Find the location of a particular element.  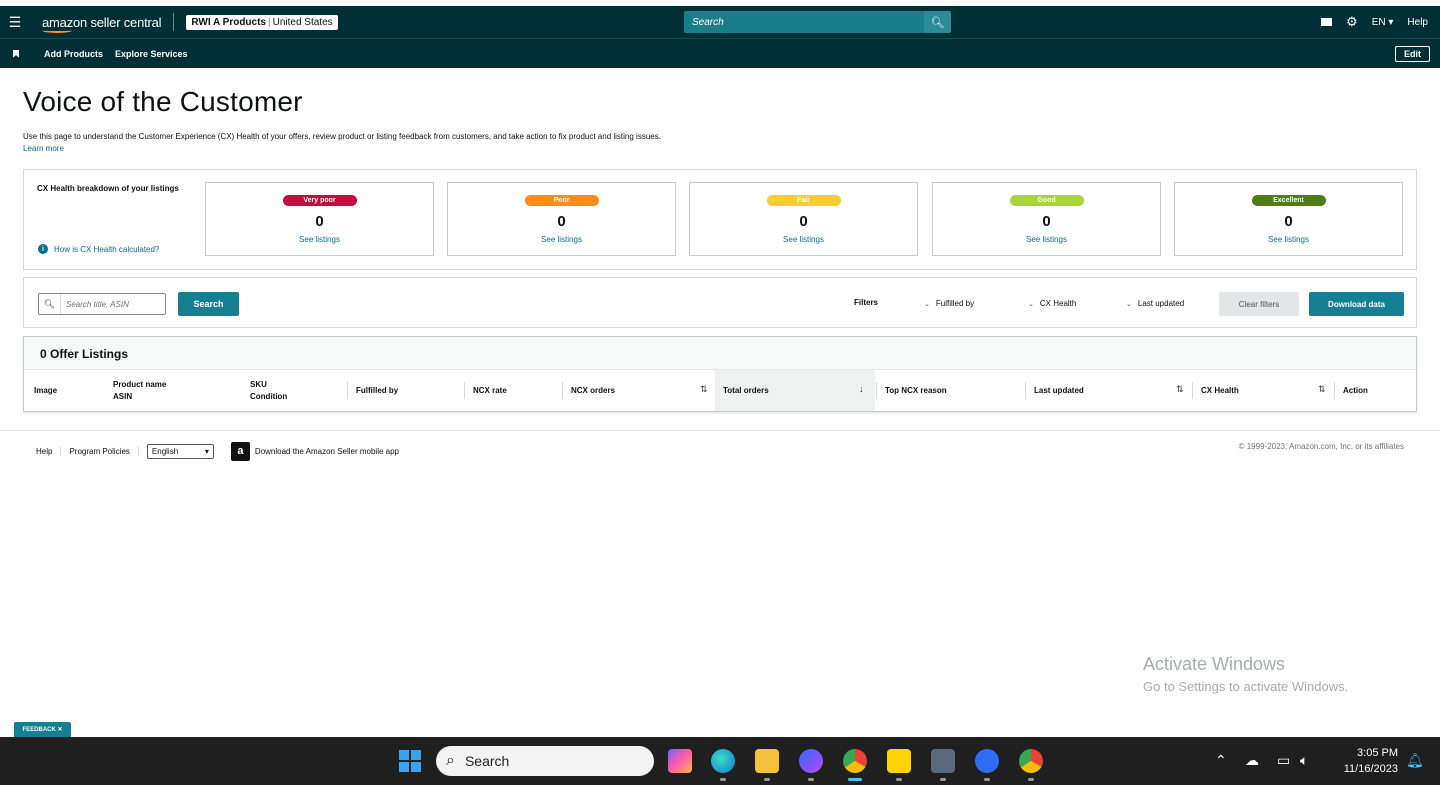

volume-icon: 🔈︎ is located at coordinates (1304, 760).